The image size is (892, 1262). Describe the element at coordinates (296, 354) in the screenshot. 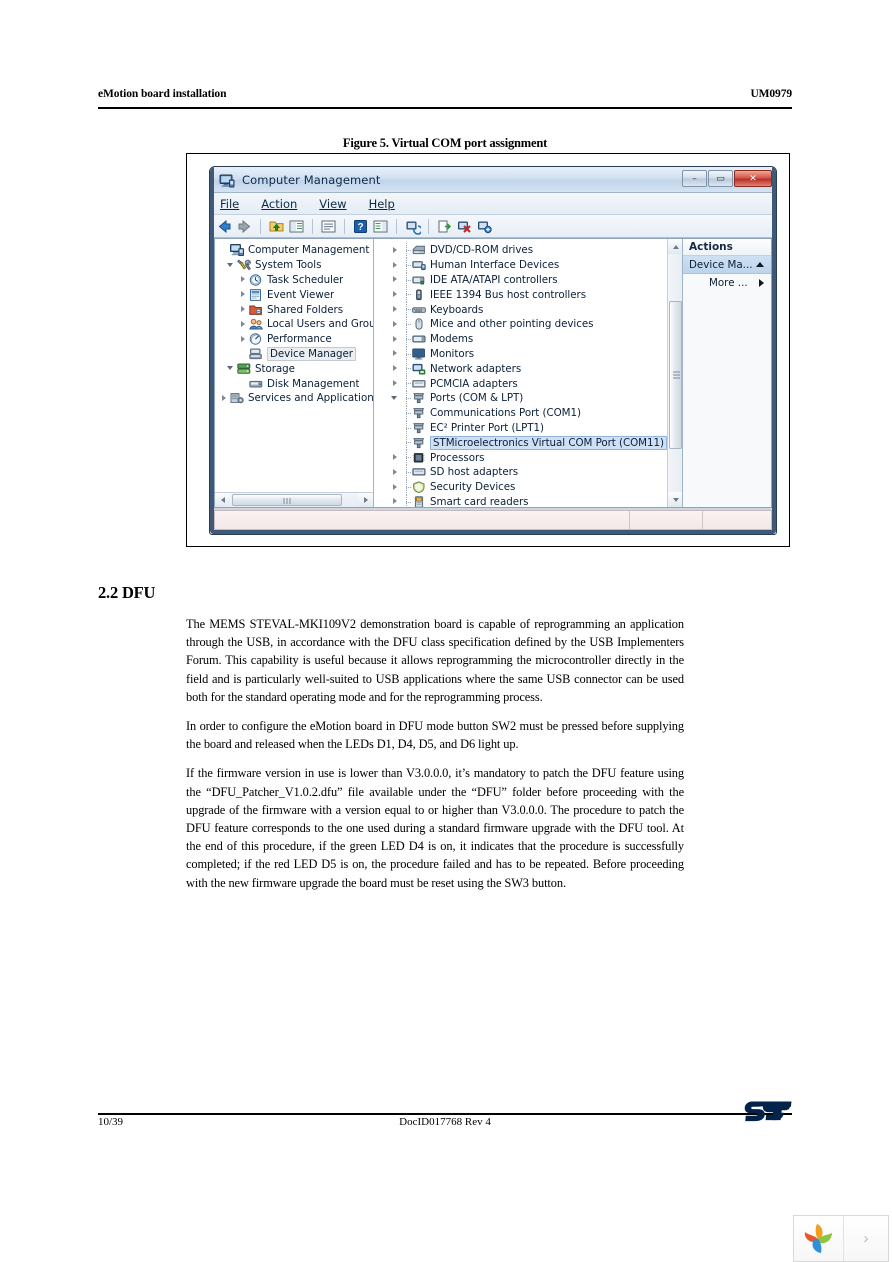

I see `tree-item-device-manager: Device Manager` at that location.